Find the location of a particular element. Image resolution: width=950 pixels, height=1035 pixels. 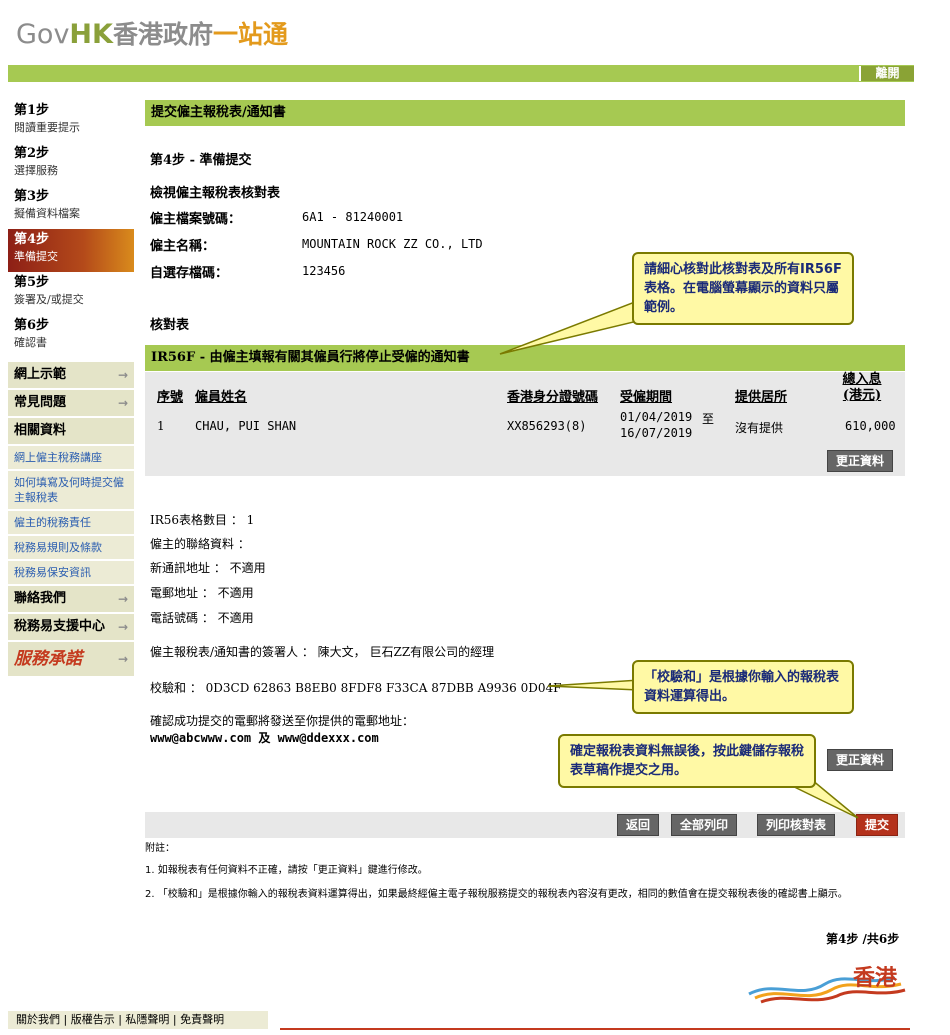

callout-2-pointer is located at coordinates (594, 685).